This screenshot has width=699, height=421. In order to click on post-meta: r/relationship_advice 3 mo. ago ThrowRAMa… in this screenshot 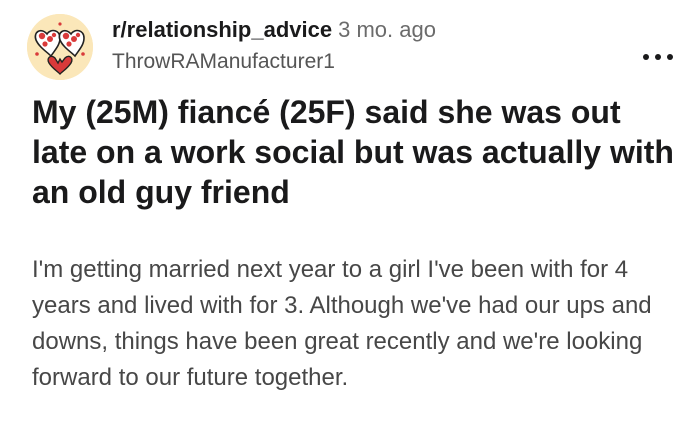, I will do `click(274, 45)`.